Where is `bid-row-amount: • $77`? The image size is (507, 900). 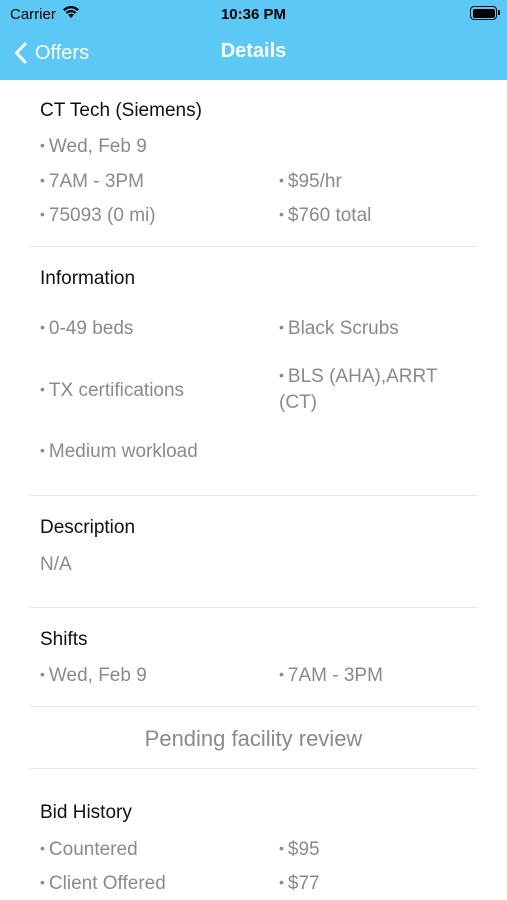
bid-row-amount: • $77 is located at coordinates (299, 883).